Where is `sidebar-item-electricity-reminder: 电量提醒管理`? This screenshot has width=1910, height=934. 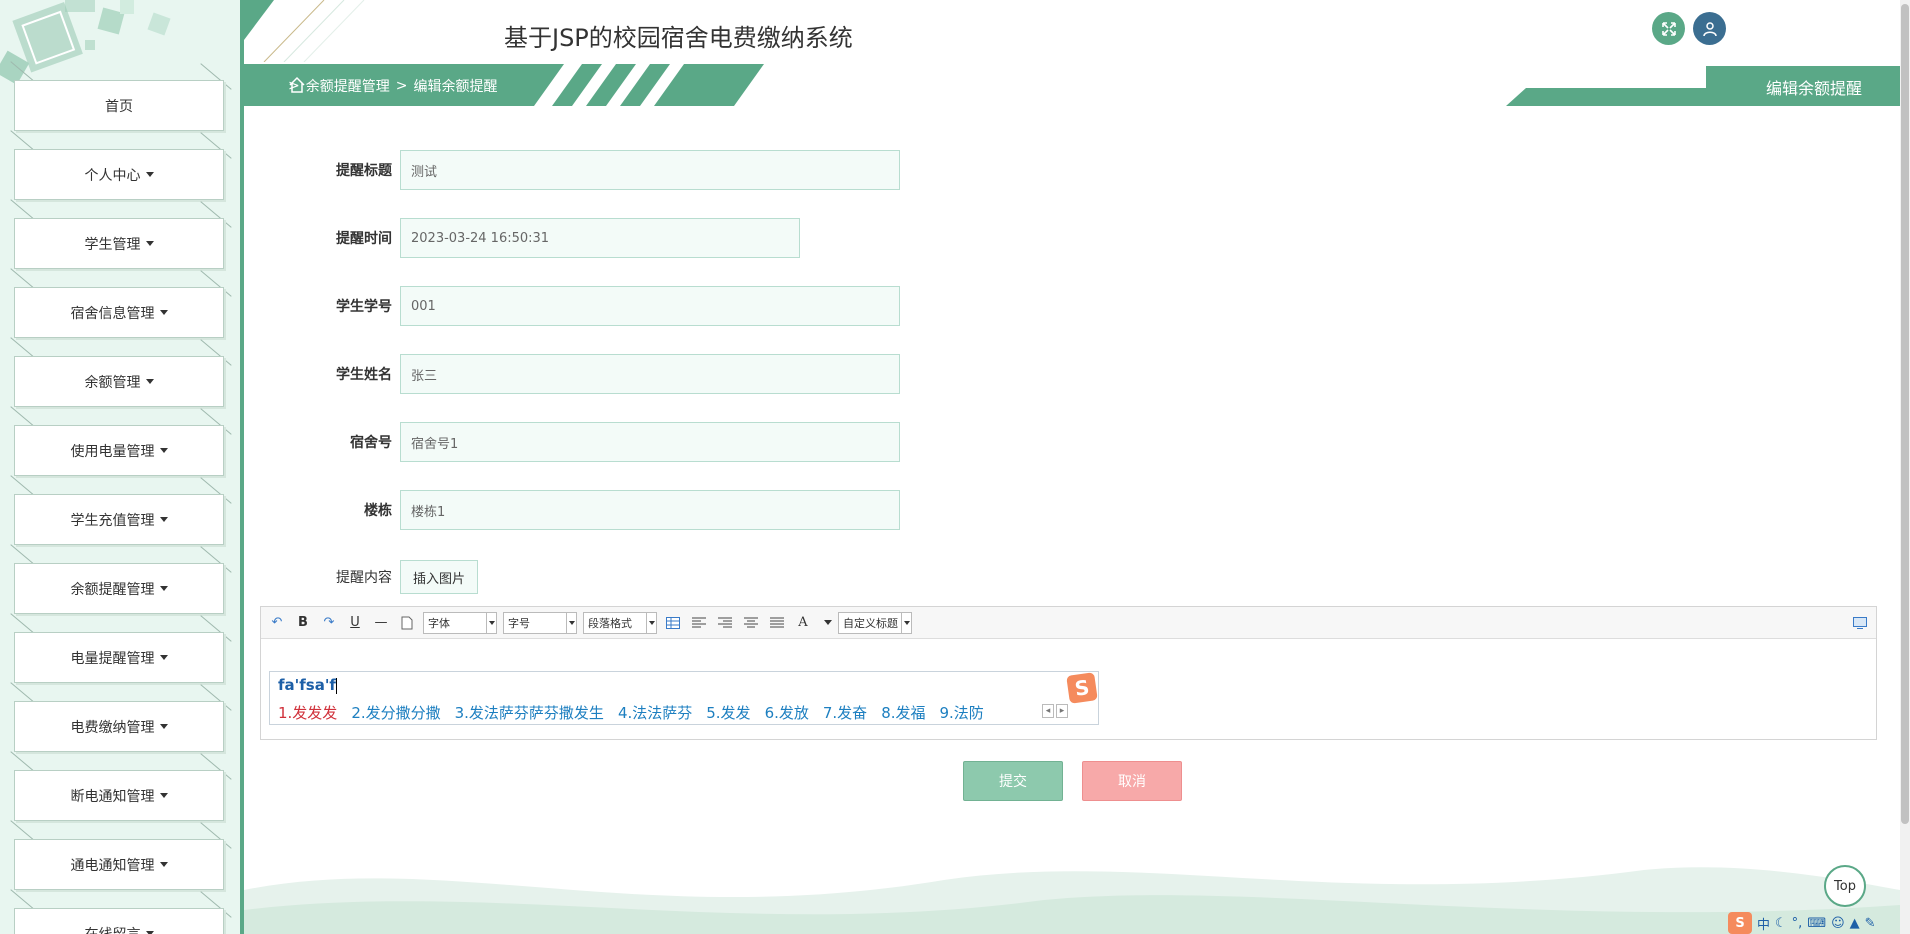 sidebar-item-electricity-reminder: 电量提醒管理 is located at coordinates (121, 648).